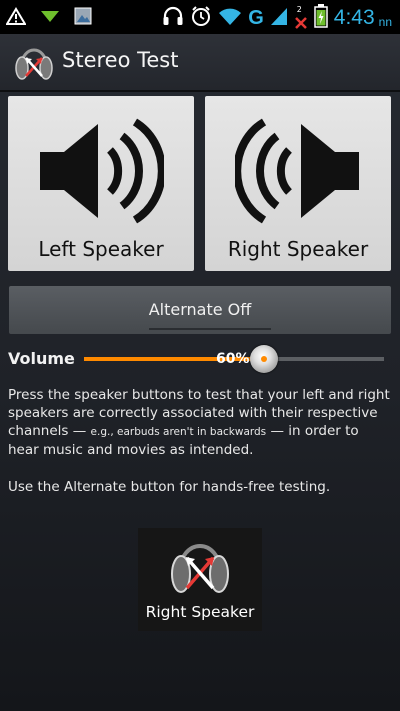 This screenshot has height=711, width=400. What do you see at coordinates (101, 183) in the screenshot?
I see `left-speaker-button: Left Speaker` at bounding box center [101, 183].